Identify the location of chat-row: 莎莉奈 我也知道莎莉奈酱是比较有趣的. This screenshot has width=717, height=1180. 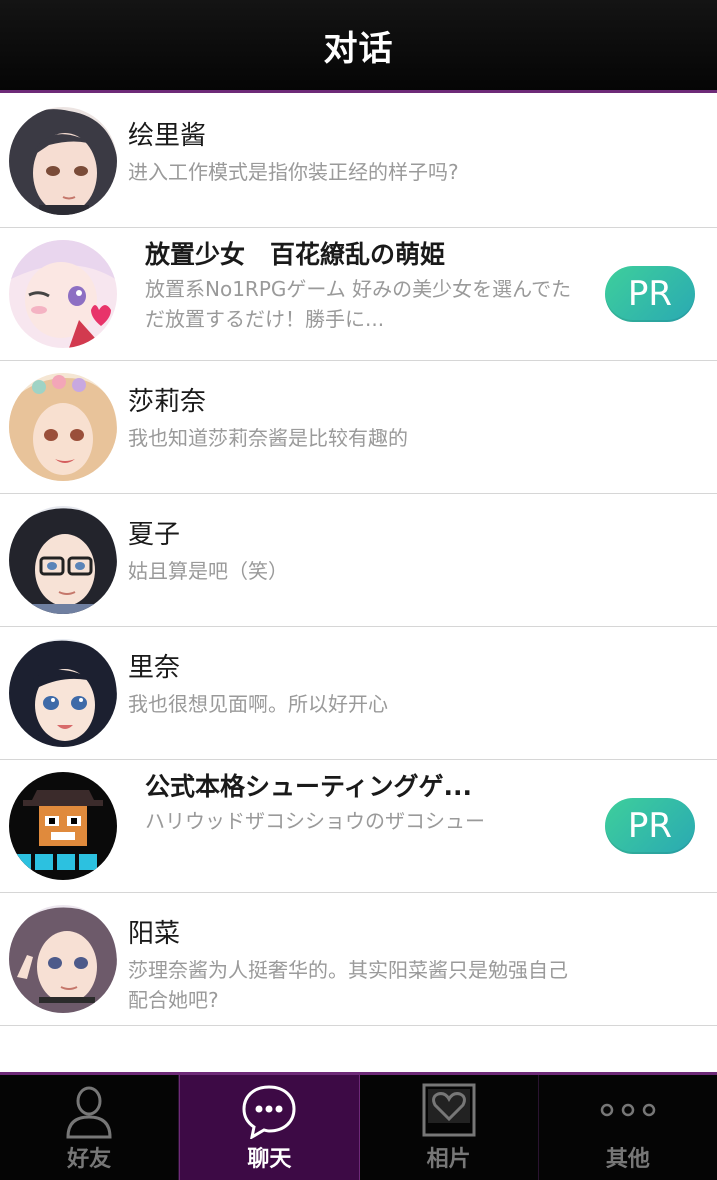
(358, 427).